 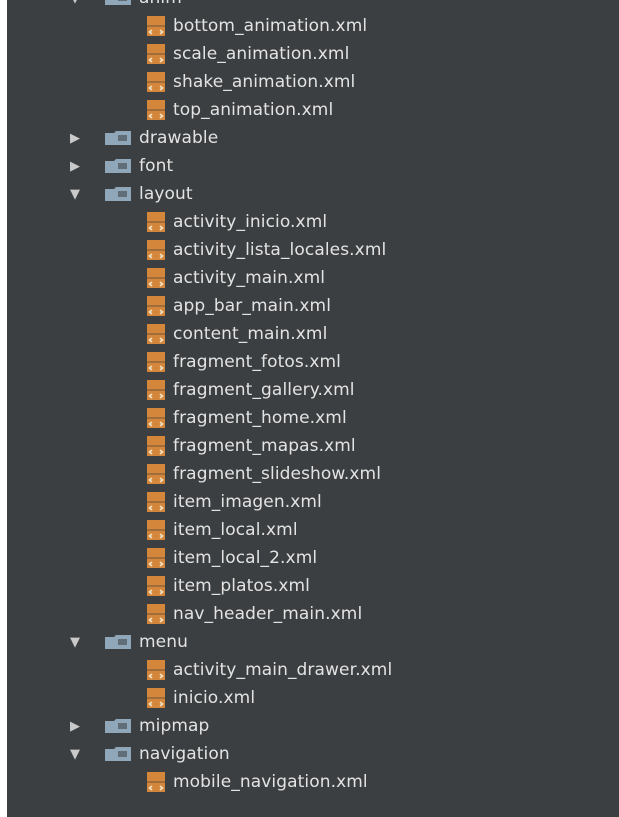 I want to click on file-item: app_bar_main.xml, so click(x=313, y=306).